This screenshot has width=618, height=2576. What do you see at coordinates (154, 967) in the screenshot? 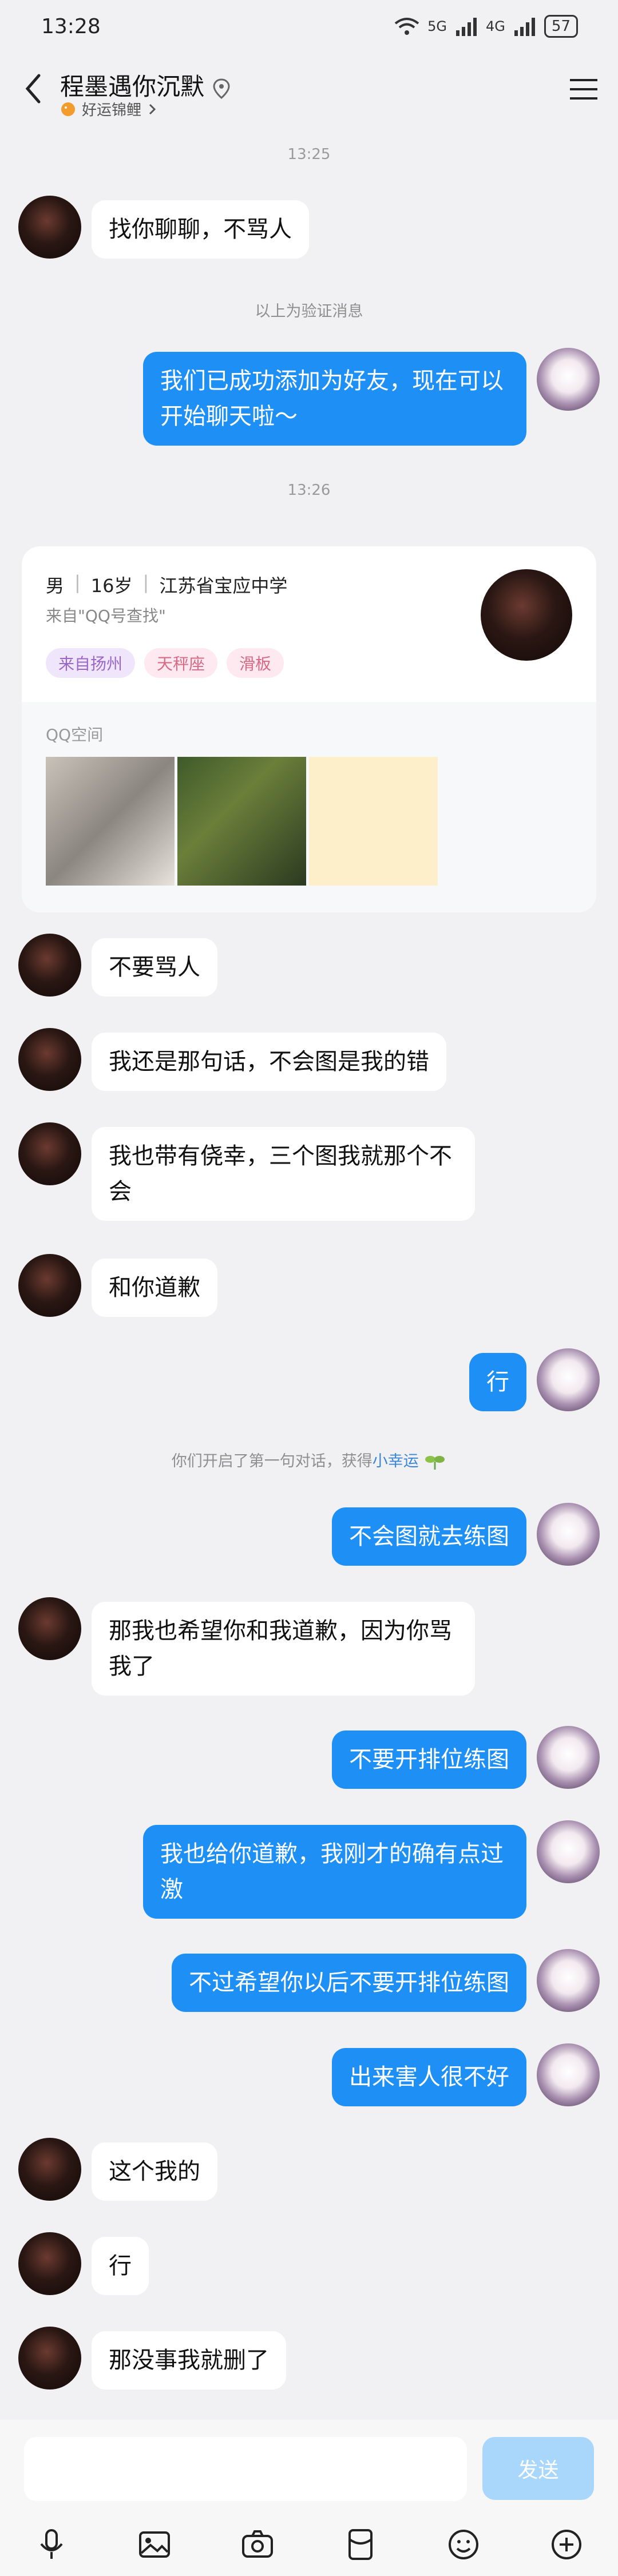
I see `message-bubble-left: 不要骂人` at bounding box center [154, 967].